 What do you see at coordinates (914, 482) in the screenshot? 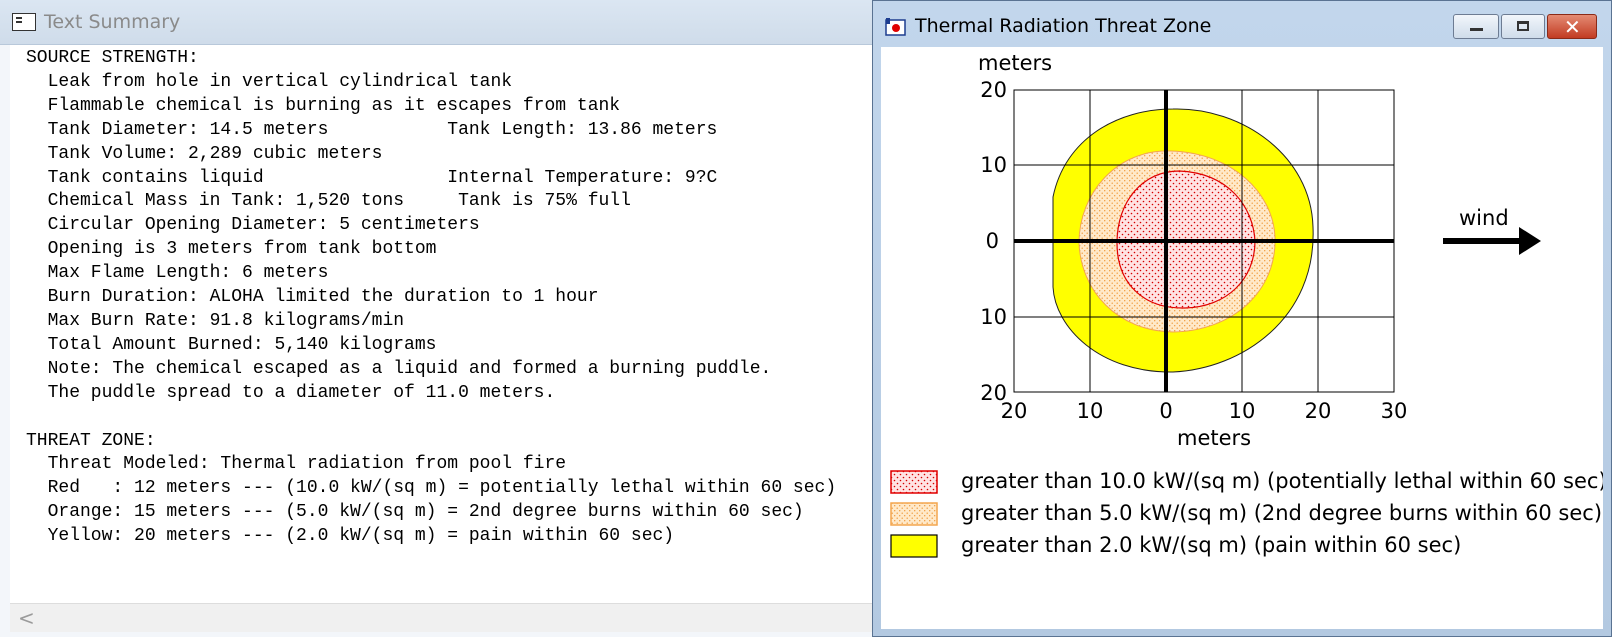
I see `legend-swatch-red` at bounding box center [914, 482].